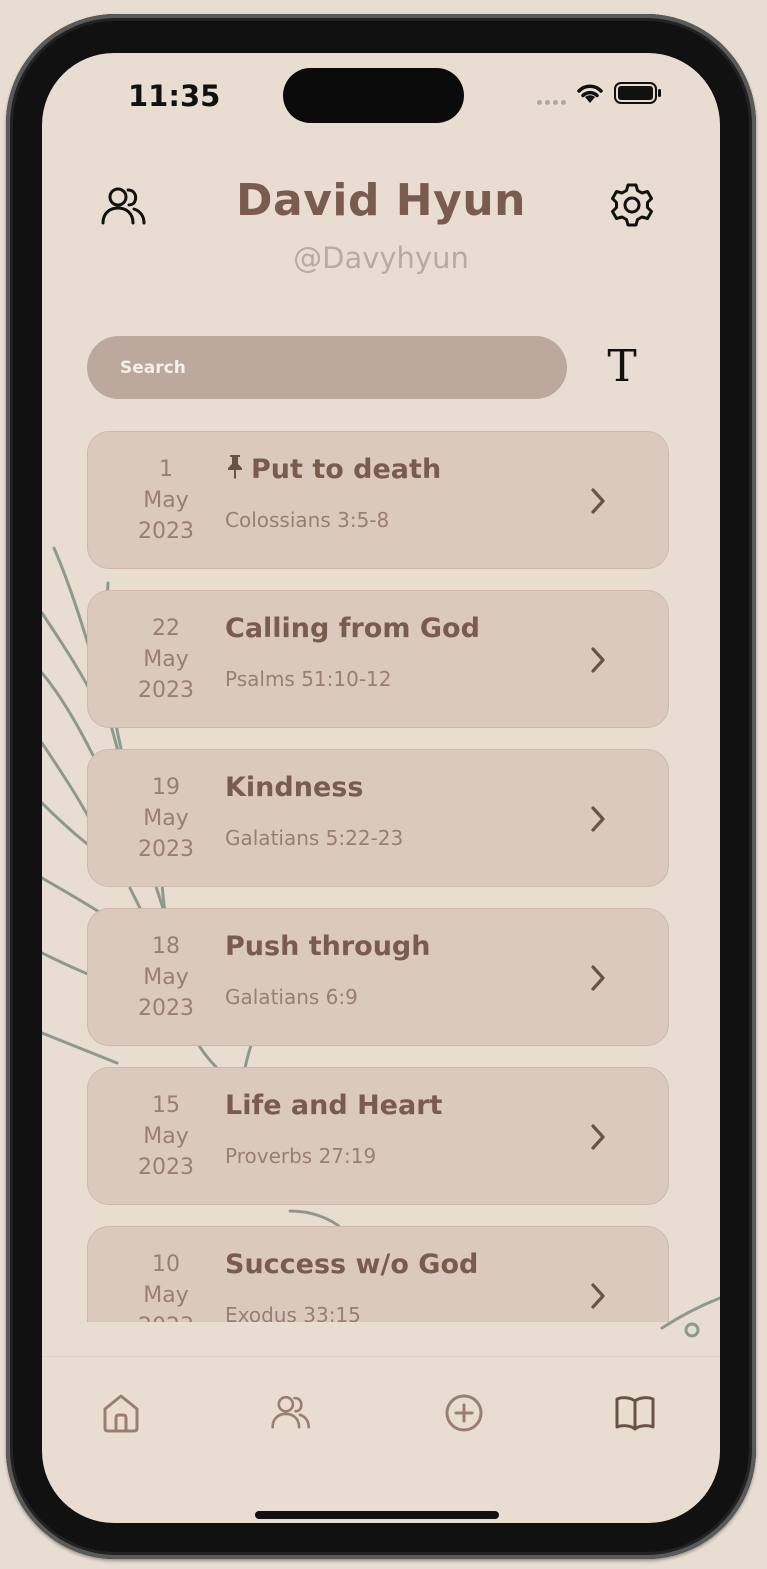 Image resolution: width=767 pixels, height=1569 pixels. I want to click on entry-card: 1 May 2023 Put to death Colossians 3:5-8, so click(378, 500).